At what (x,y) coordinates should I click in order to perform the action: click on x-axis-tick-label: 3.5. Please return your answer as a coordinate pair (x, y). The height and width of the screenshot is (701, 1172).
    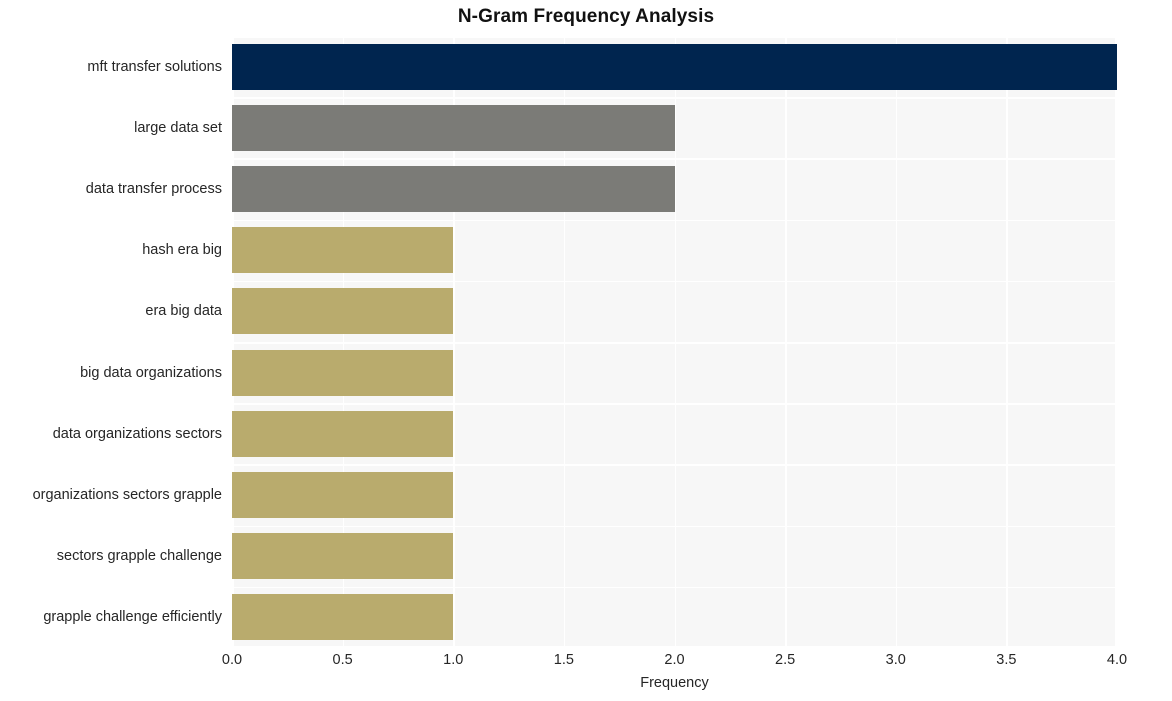
    Looking at the image, I should click on (1006, 660).